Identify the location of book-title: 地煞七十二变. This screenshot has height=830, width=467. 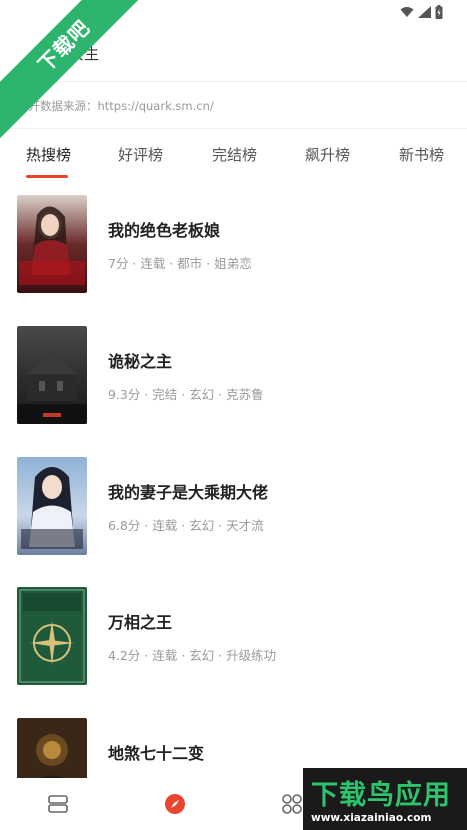
(156, 753).